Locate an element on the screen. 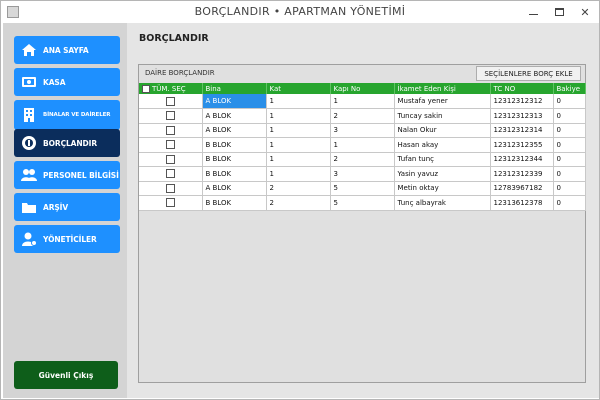  minimize-icon is located at coordinates (533, 14).